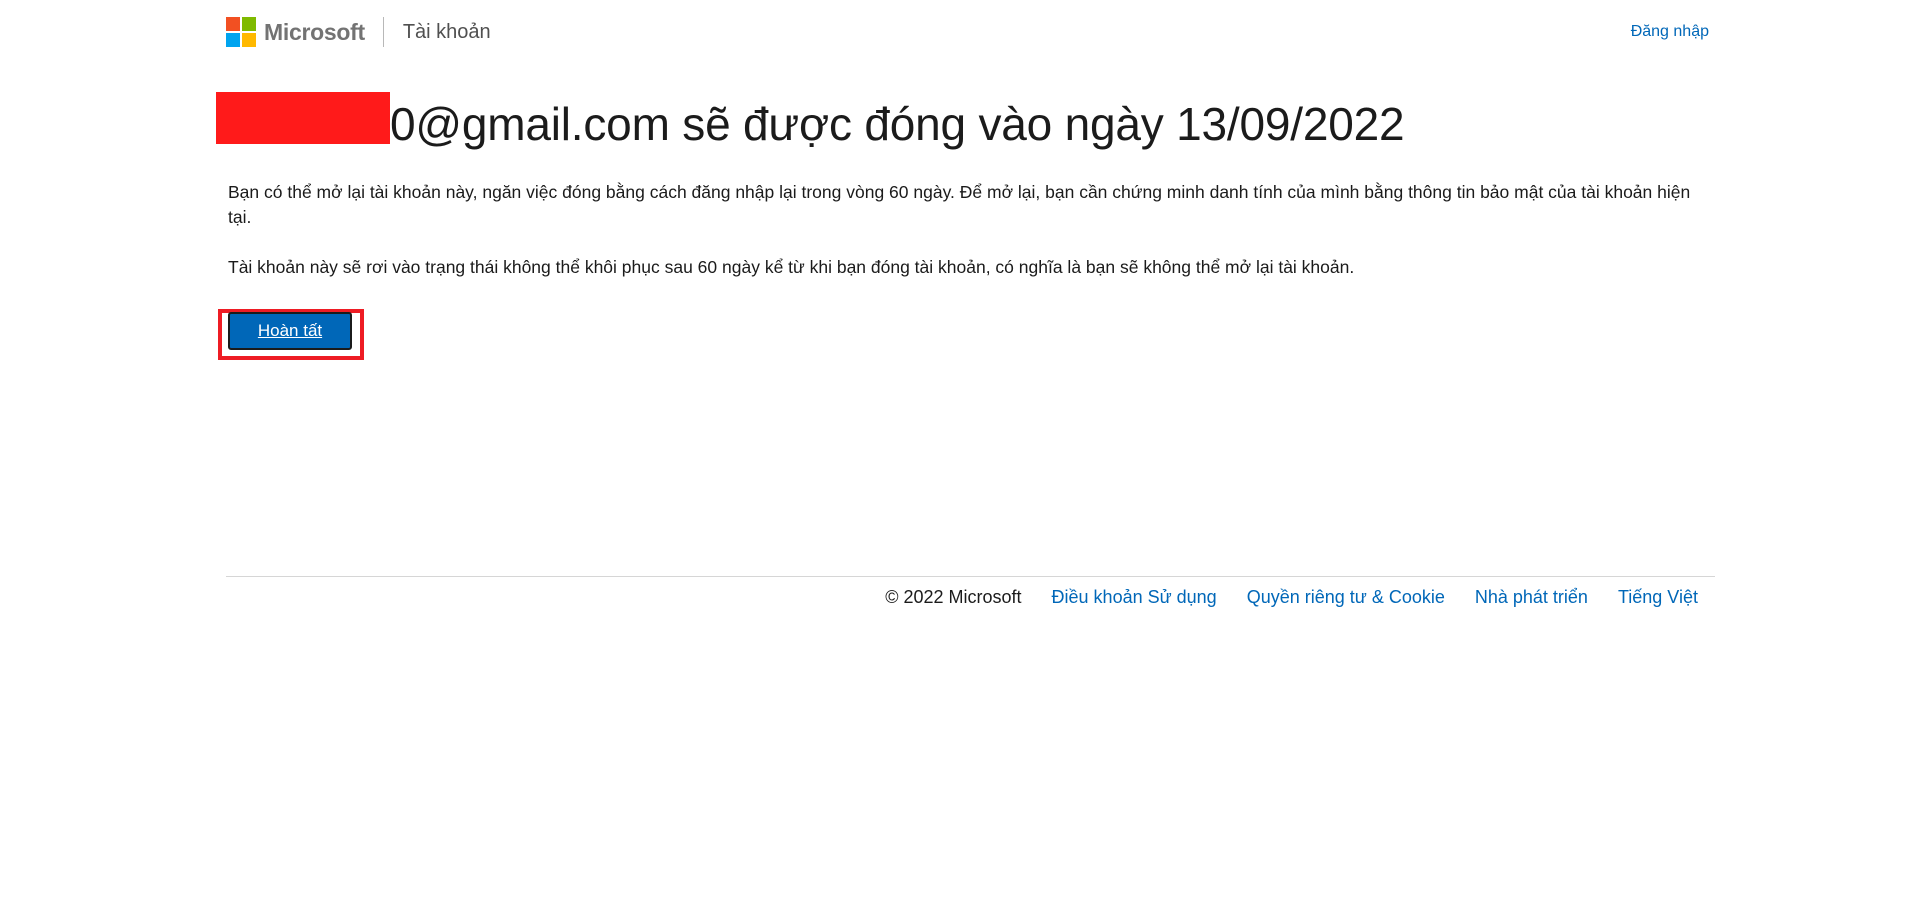 This screenshot has height=918, width=1920. Describe the element at coordinates (446, 31) in the screenshot. I see `section-name: Tài khoản` at that location.